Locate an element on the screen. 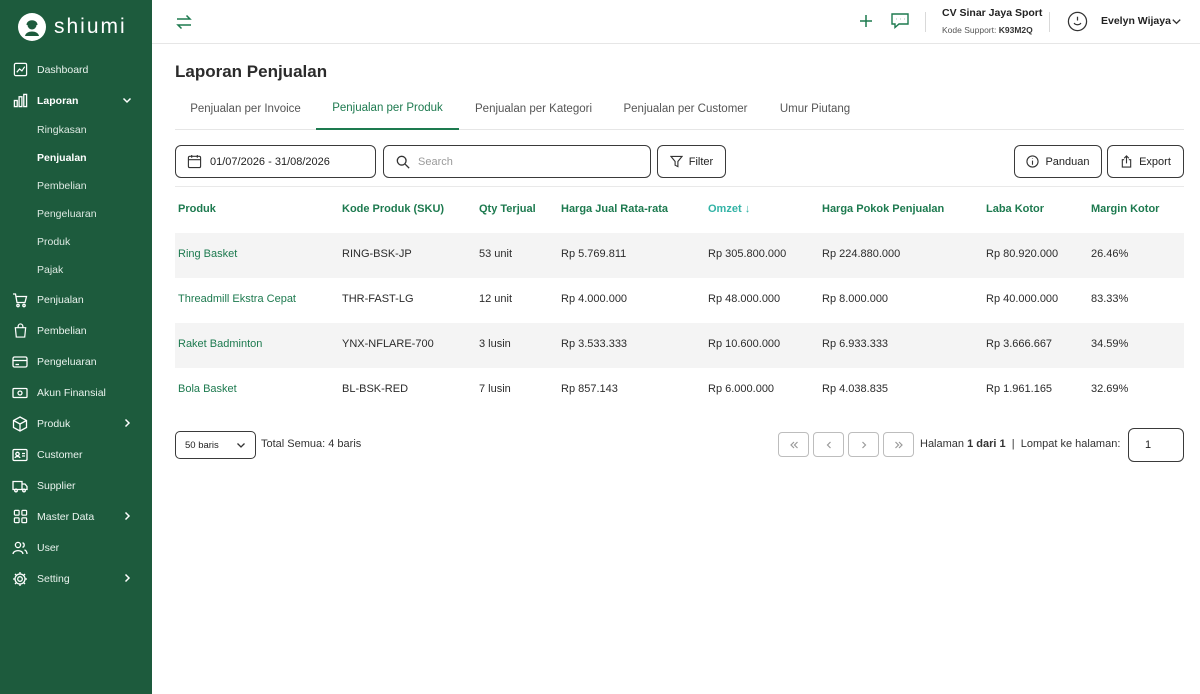  sidebar-subitem-penjualan: Penjualan is located at coordinates (76, 158).